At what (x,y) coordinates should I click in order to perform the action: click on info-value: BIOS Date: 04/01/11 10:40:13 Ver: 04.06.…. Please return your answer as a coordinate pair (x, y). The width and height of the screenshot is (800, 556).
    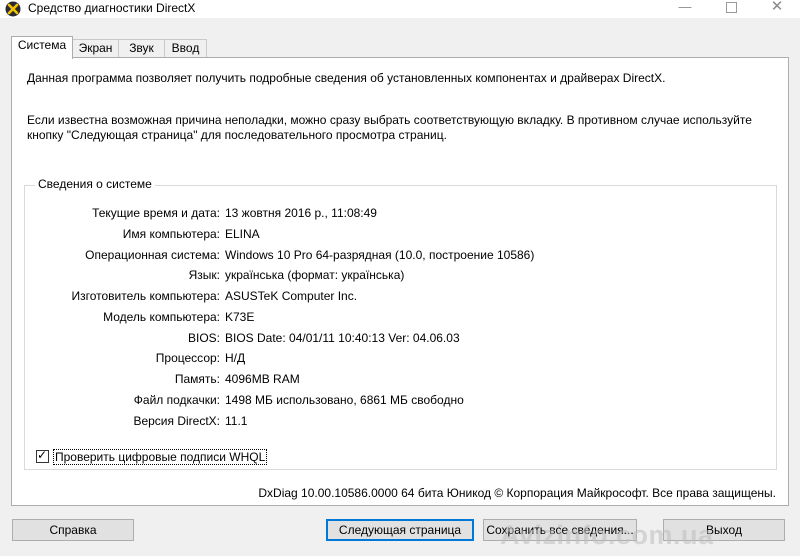
    Looking at the image, I should click on (342, 338).